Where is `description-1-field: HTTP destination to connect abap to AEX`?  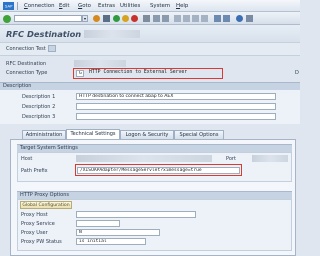
description-1-field: HTTP destination to connect abap to AEX is located at coordinates (176, 96).